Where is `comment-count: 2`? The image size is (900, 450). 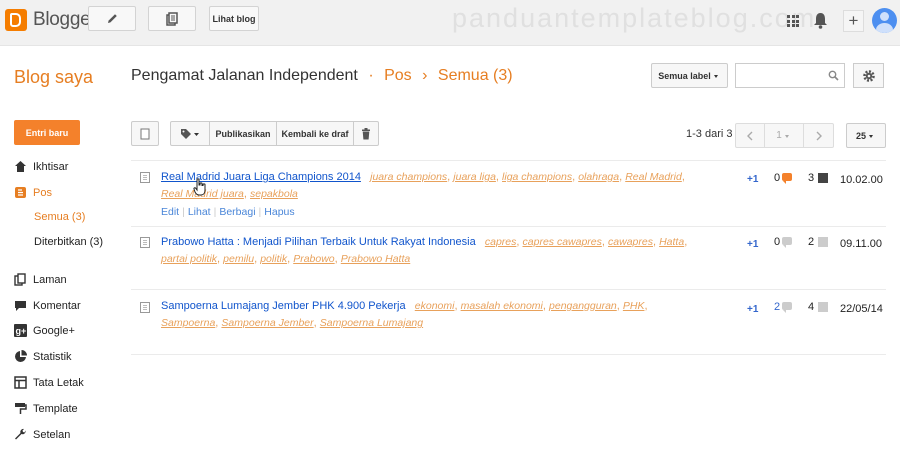
comment-count: 2 is located at coordinates (777, 307).